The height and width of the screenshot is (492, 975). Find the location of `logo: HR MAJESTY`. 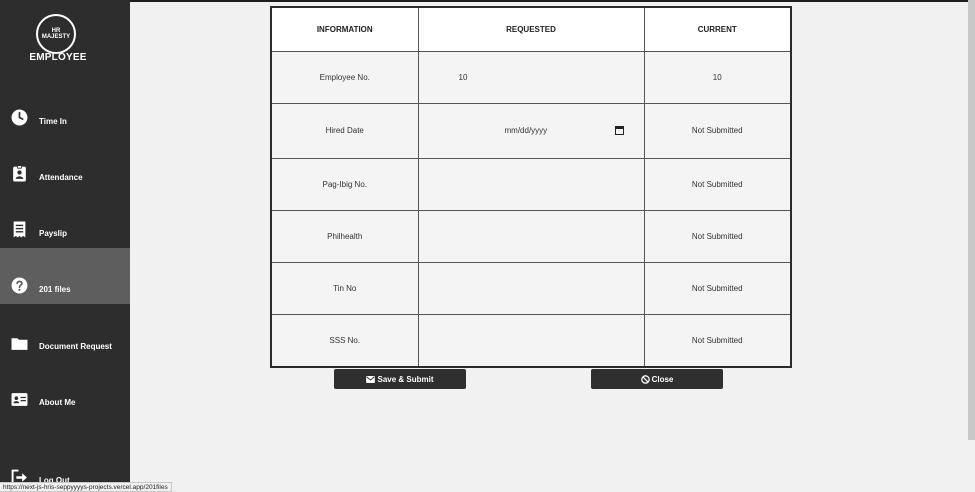

logo: HR MAJESTY is located at coordinates (56, 34).